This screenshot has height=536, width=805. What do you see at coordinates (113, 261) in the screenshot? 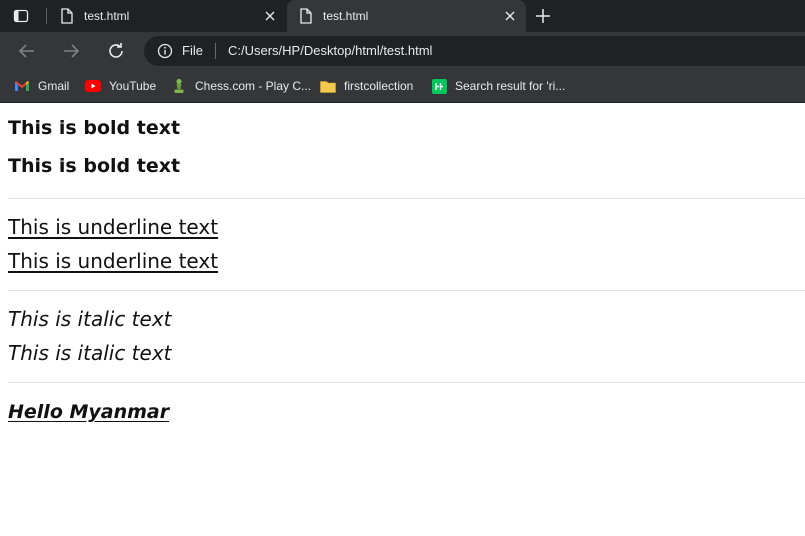
I see `underline-text-2: This is underline text` at bounding box center [113, 261].